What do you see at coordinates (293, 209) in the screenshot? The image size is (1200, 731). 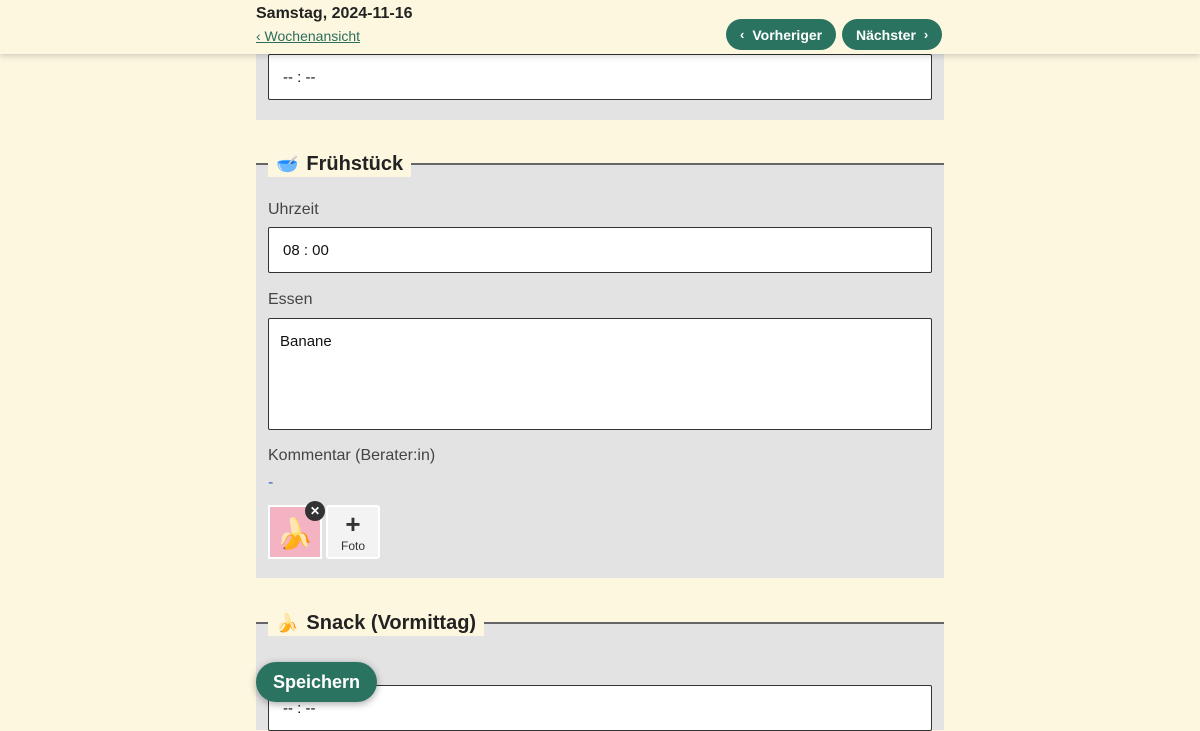 I see `breakfast-time-label: Uhrzeit` at bounding box center [293, 209].